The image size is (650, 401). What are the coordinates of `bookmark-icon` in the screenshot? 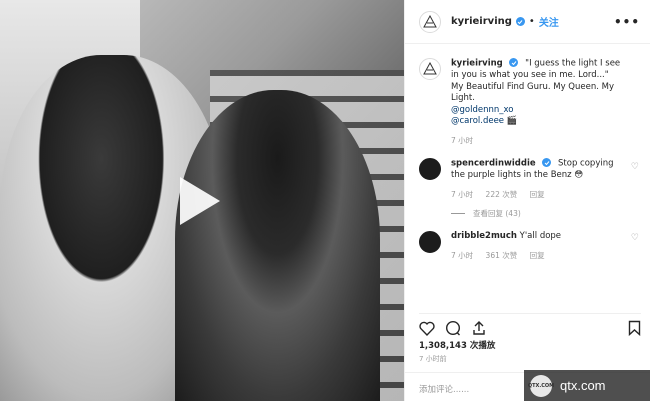 It's located at (634, 330).